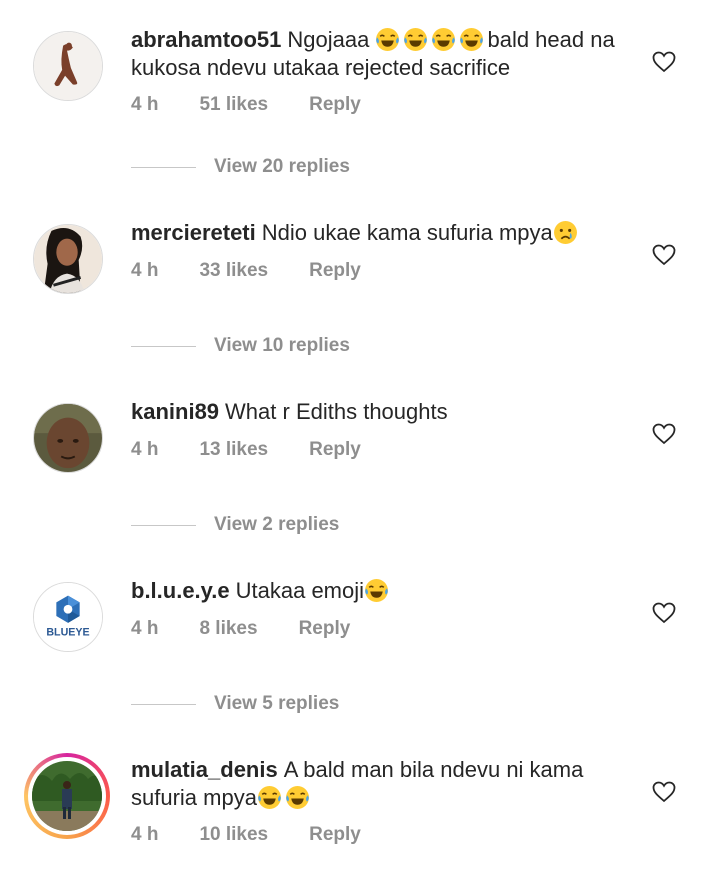 Image resolution: width=720 pixels, height=873 pixels. I want to click on comment-username: abrahamtoo51, so click(206, 39).